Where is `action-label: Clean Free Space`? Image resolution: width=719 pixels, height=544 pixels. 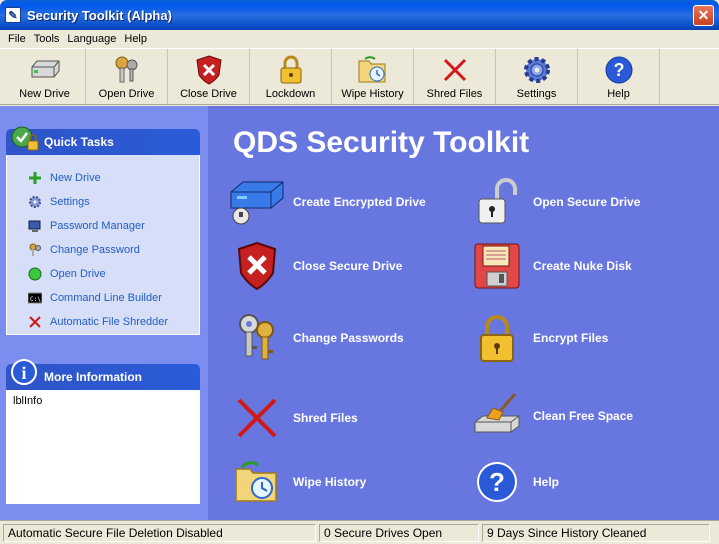 action-label: Clean Free Space is located at coordinates (583, 416).